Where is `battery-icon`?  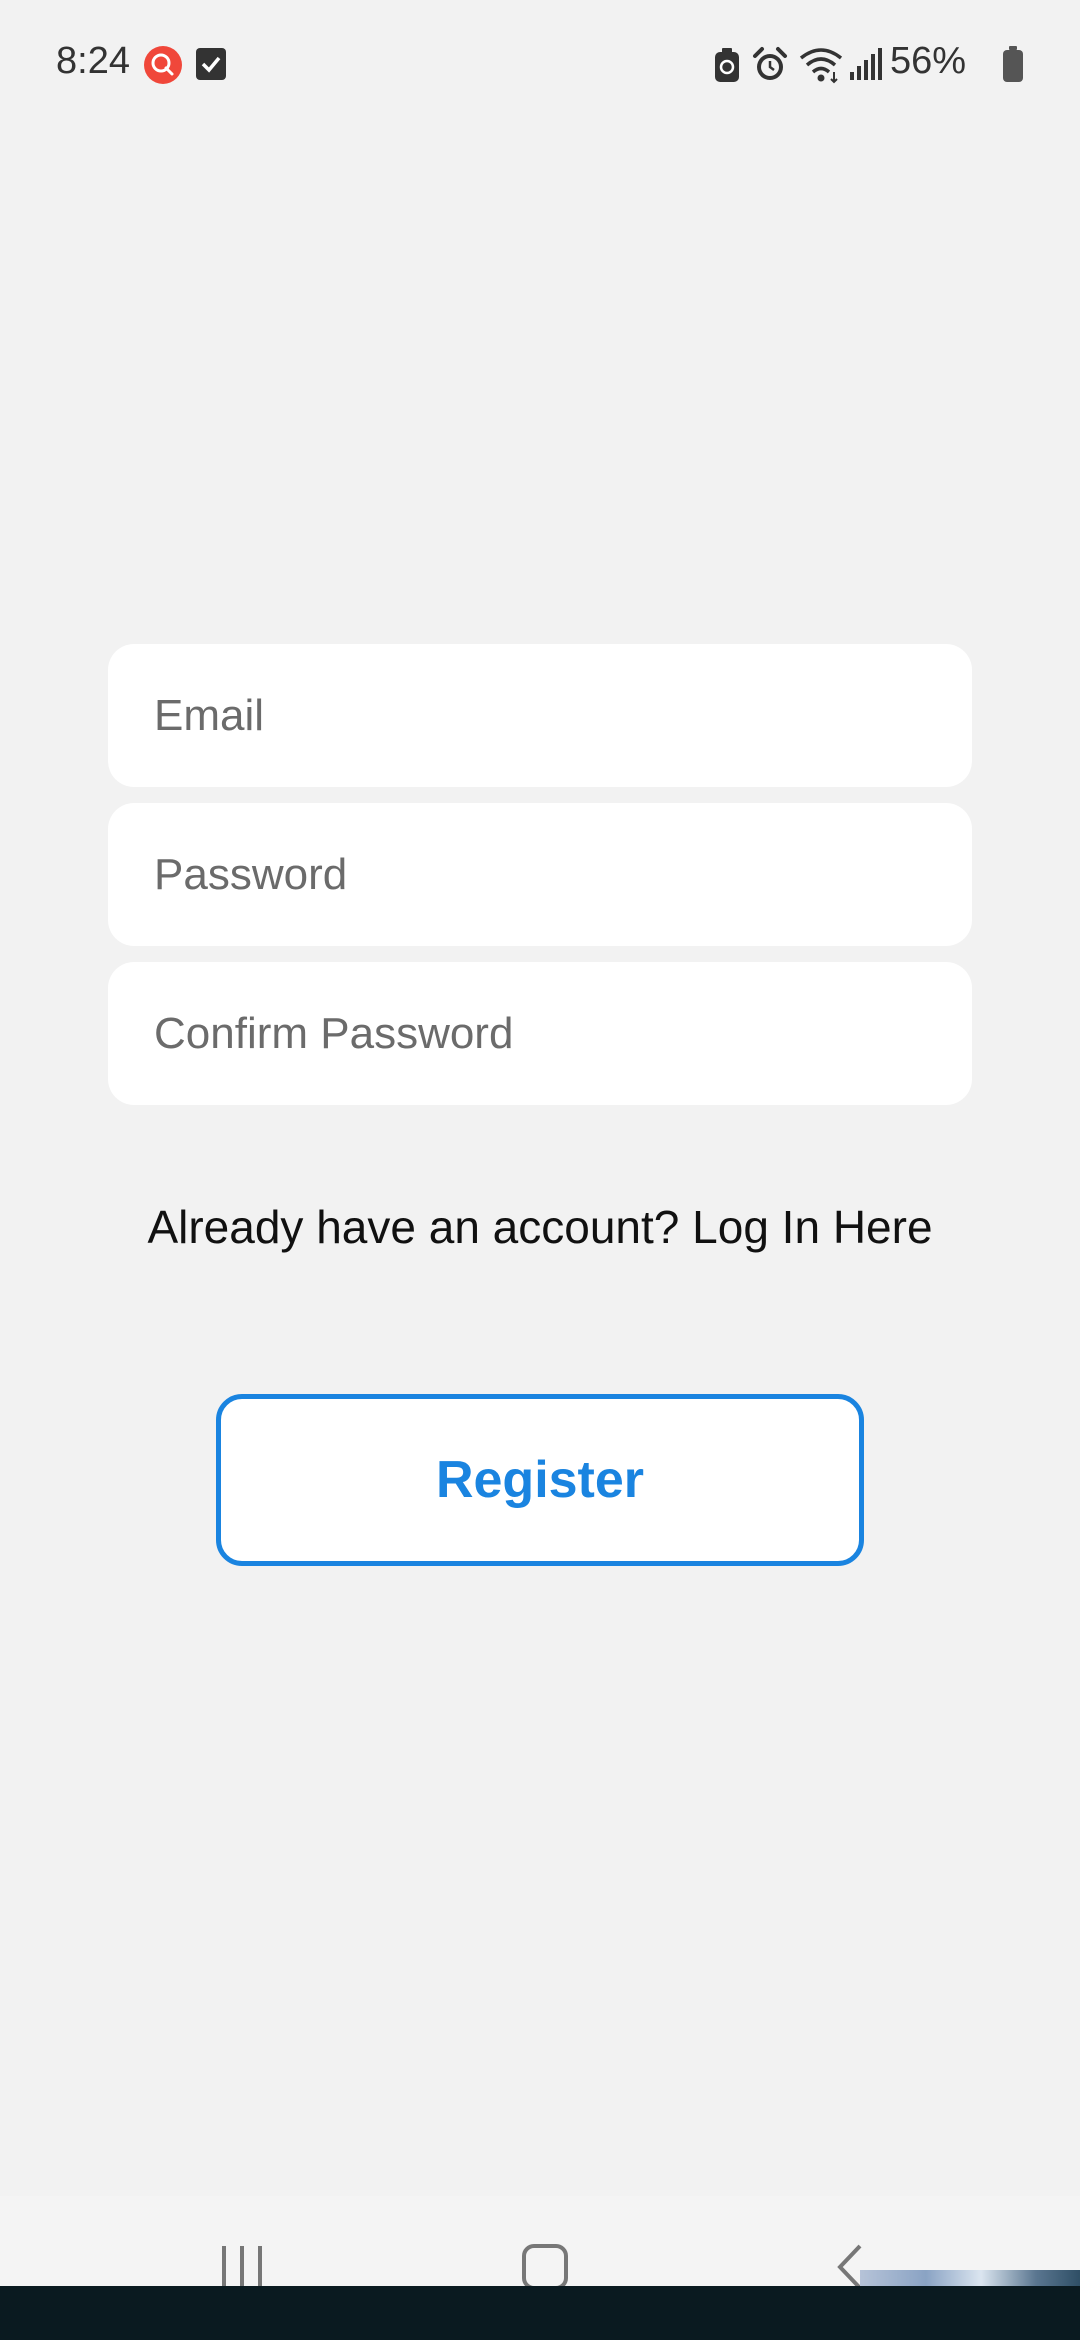
battery-icon is located at coordinates (1013, 67).